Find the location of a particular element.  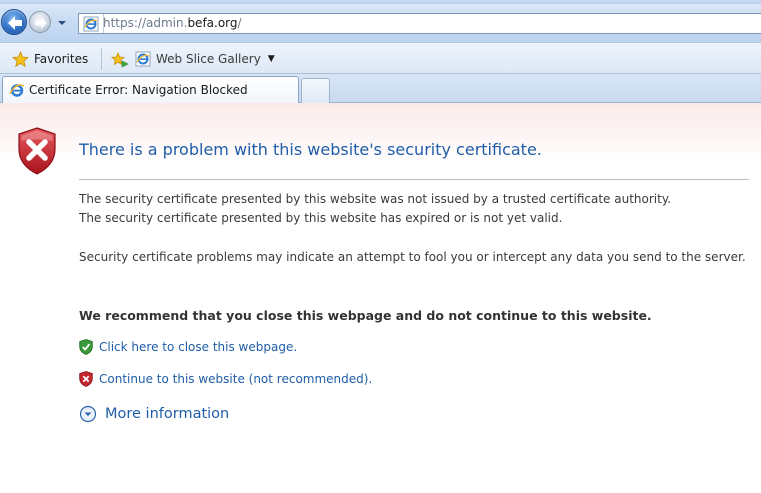

close-webpage-link-text: Click here to close this webpage. is located at coordinates (198, 347).